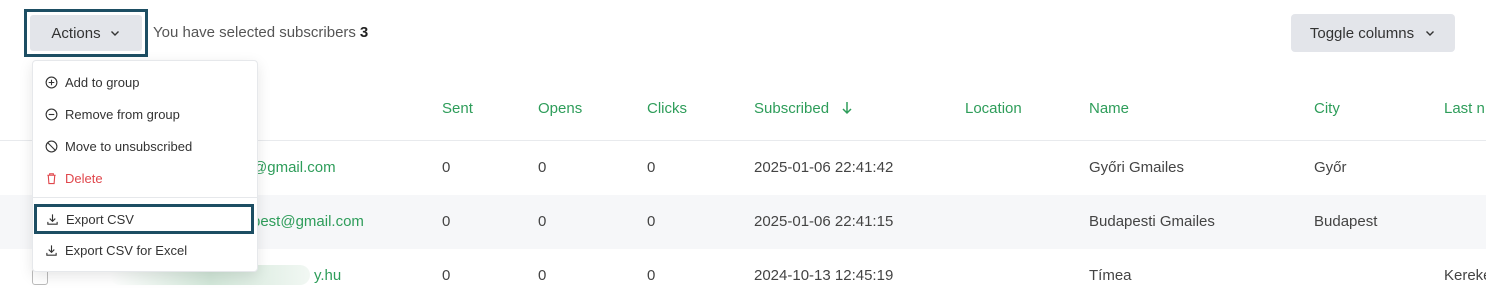 The width and height of the screenshot is (1486, 303). What do you see at coordinates (1327, 108) in the screenshot?
I see `column-header-city: City` at bounding box center [1327, 108].